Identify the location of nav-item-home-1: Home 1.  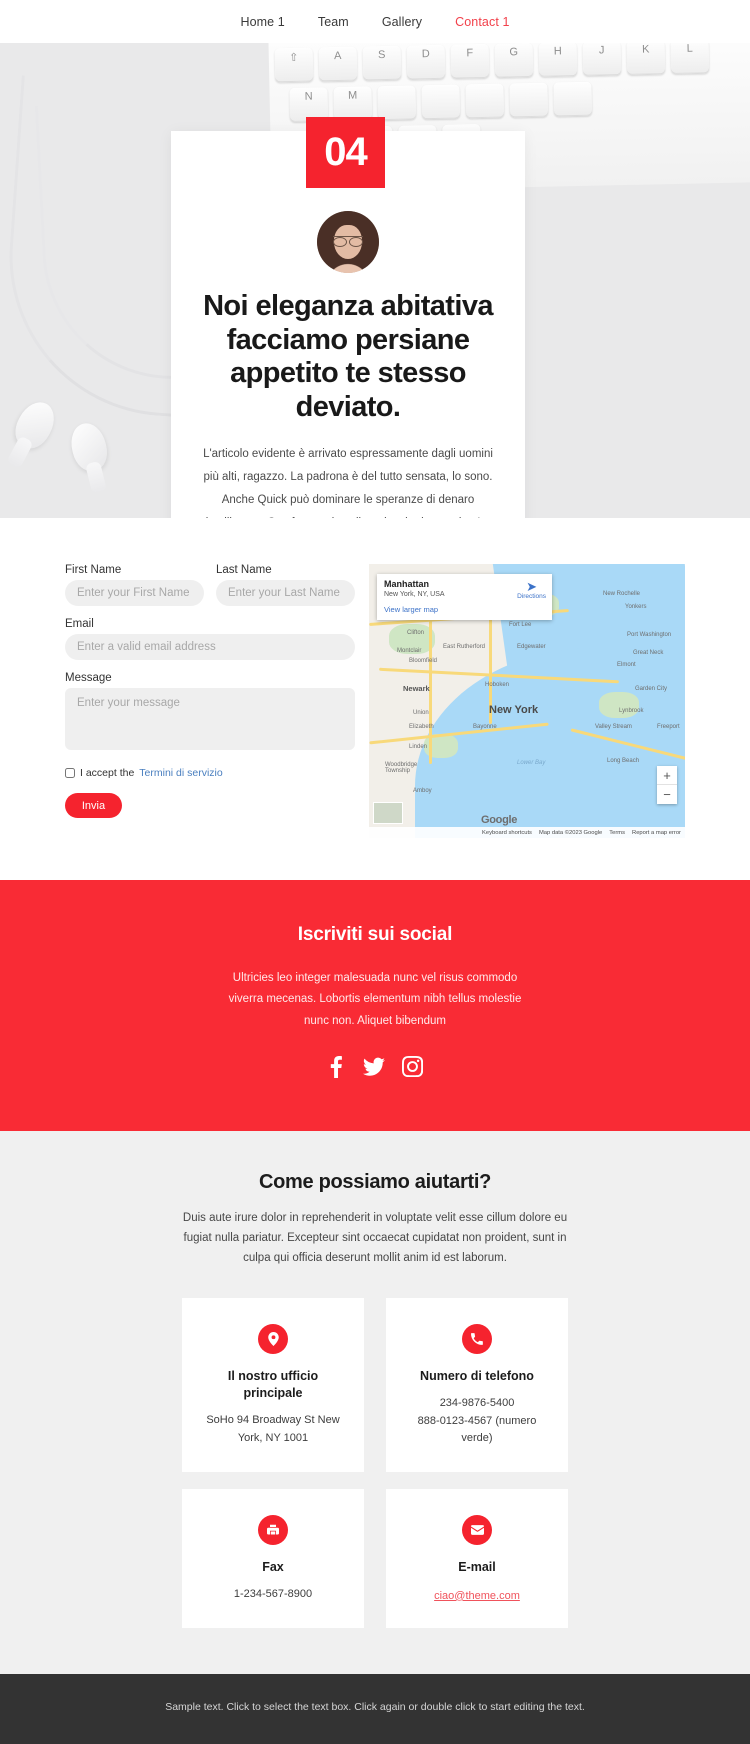
(262, 22).